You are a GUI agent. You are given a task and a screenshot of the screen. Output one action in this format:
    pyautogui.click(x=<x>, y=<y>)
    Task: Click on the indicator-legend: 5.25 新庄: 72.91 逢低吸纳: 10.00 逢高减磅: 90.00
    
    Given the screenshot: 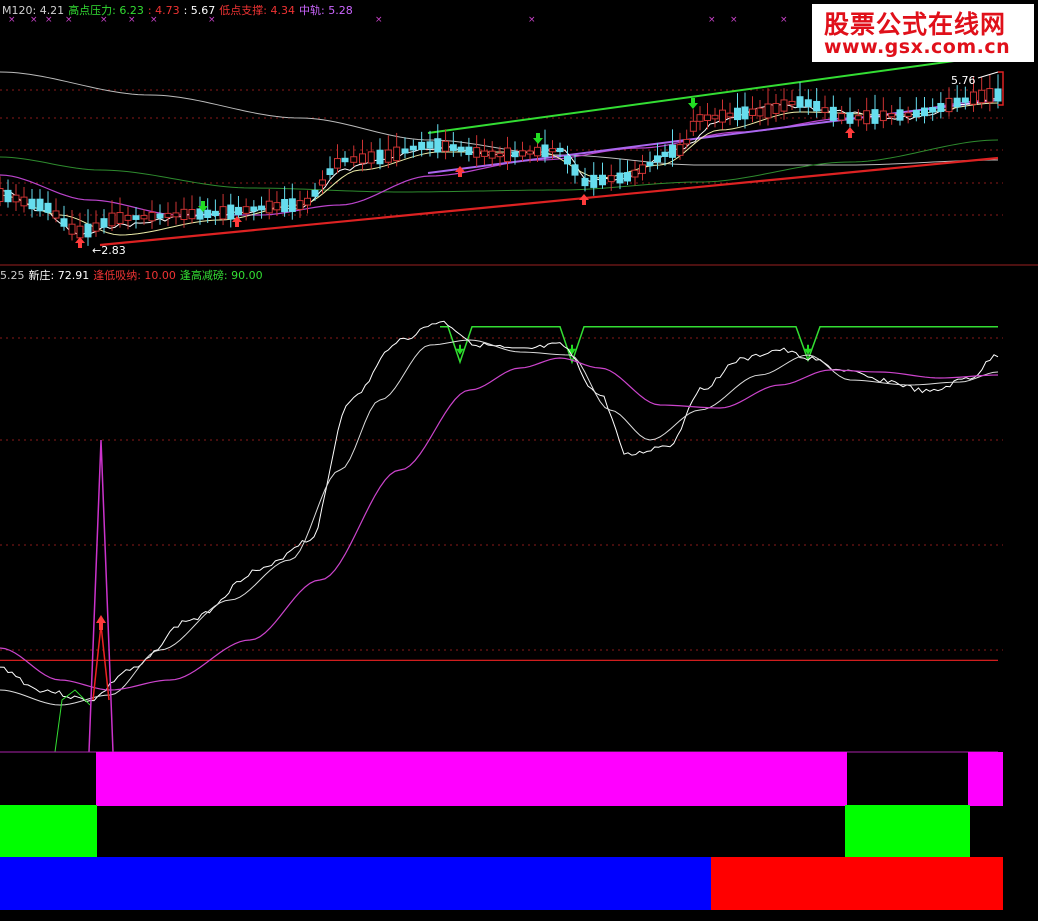 What is the action you would take?
    pyautogui.click(x=133, y=275)
    